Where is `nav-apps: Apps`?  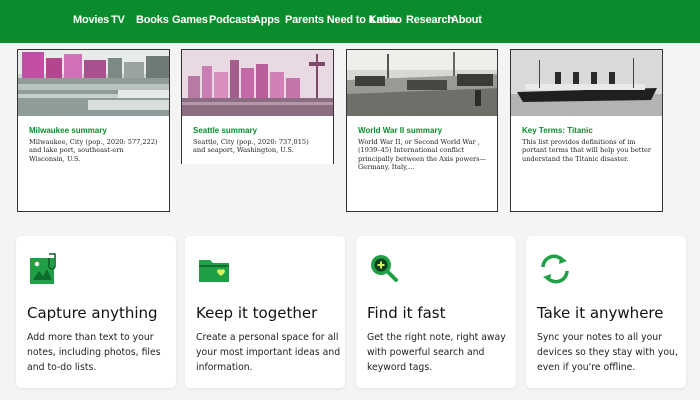 nav-apps: Apps is located at coordinates (266, 20).